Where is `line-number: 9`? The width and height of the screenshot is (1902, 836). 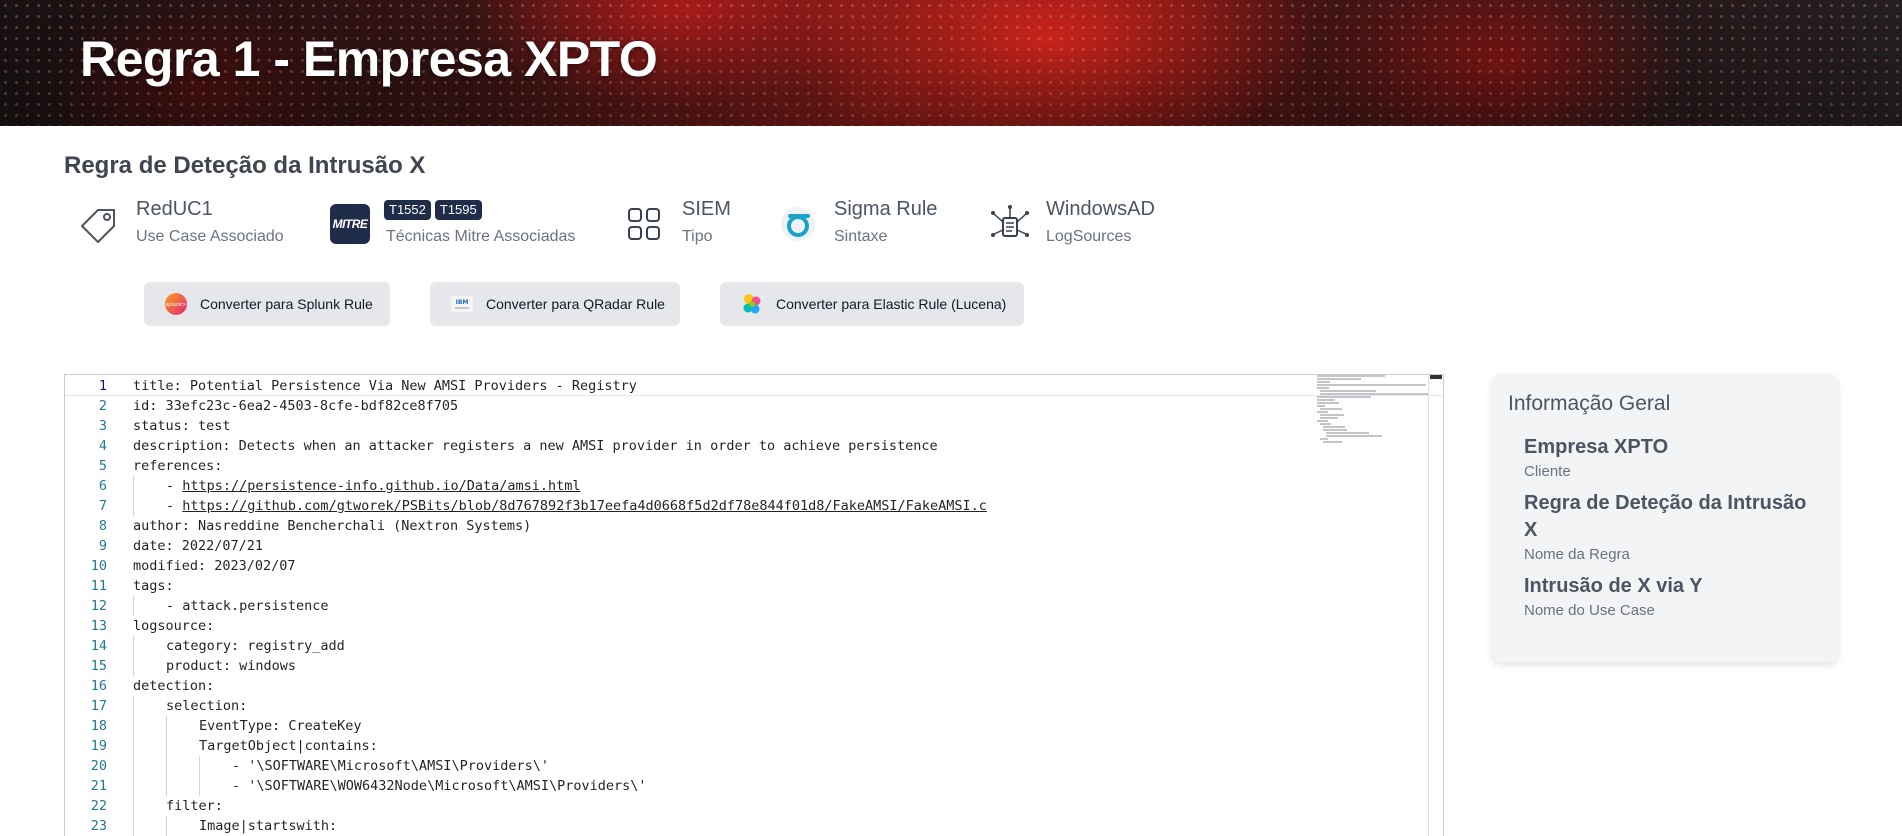 line-number: 9 is located at coordinates (102, 546).